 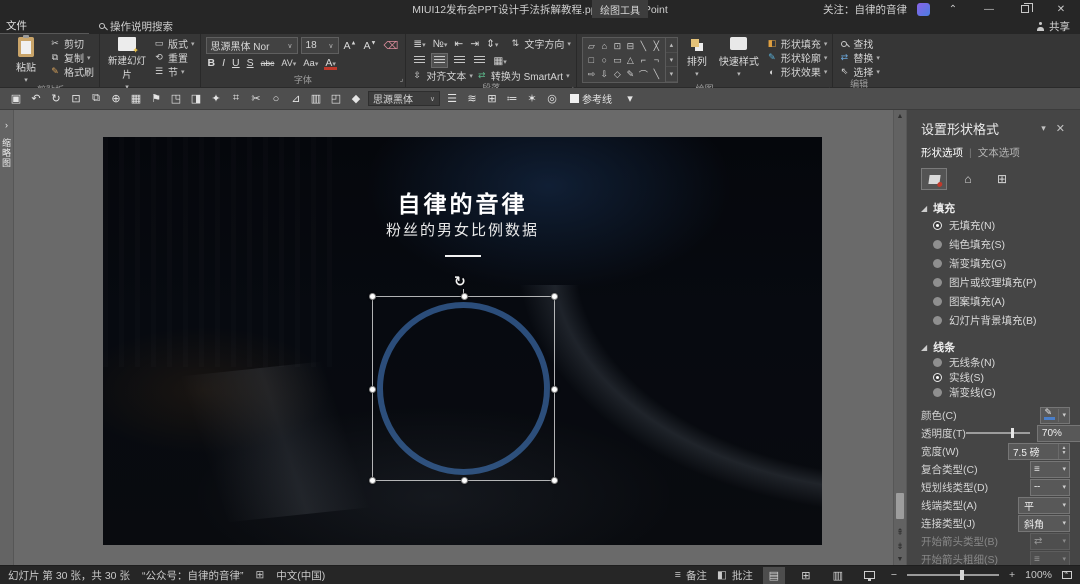 What do you see at coordinates (259, 575) in the screenshot?
I see `accessibility-icon: ⊞` at bounding box center [259, 575].